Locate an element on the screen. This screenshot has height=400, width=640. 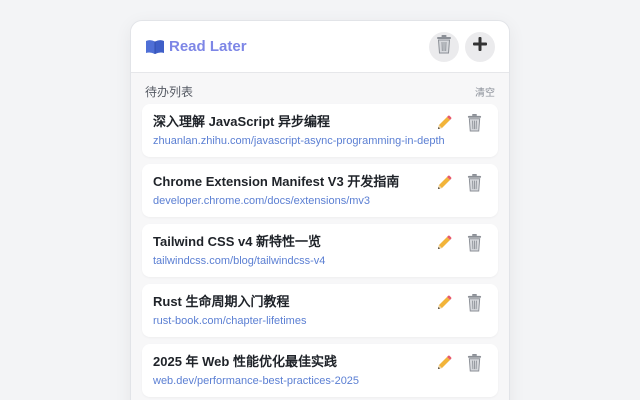
item-url: tailwindcss.com/blog/tailwindcss-v4 is located at coordinates (319, 261).